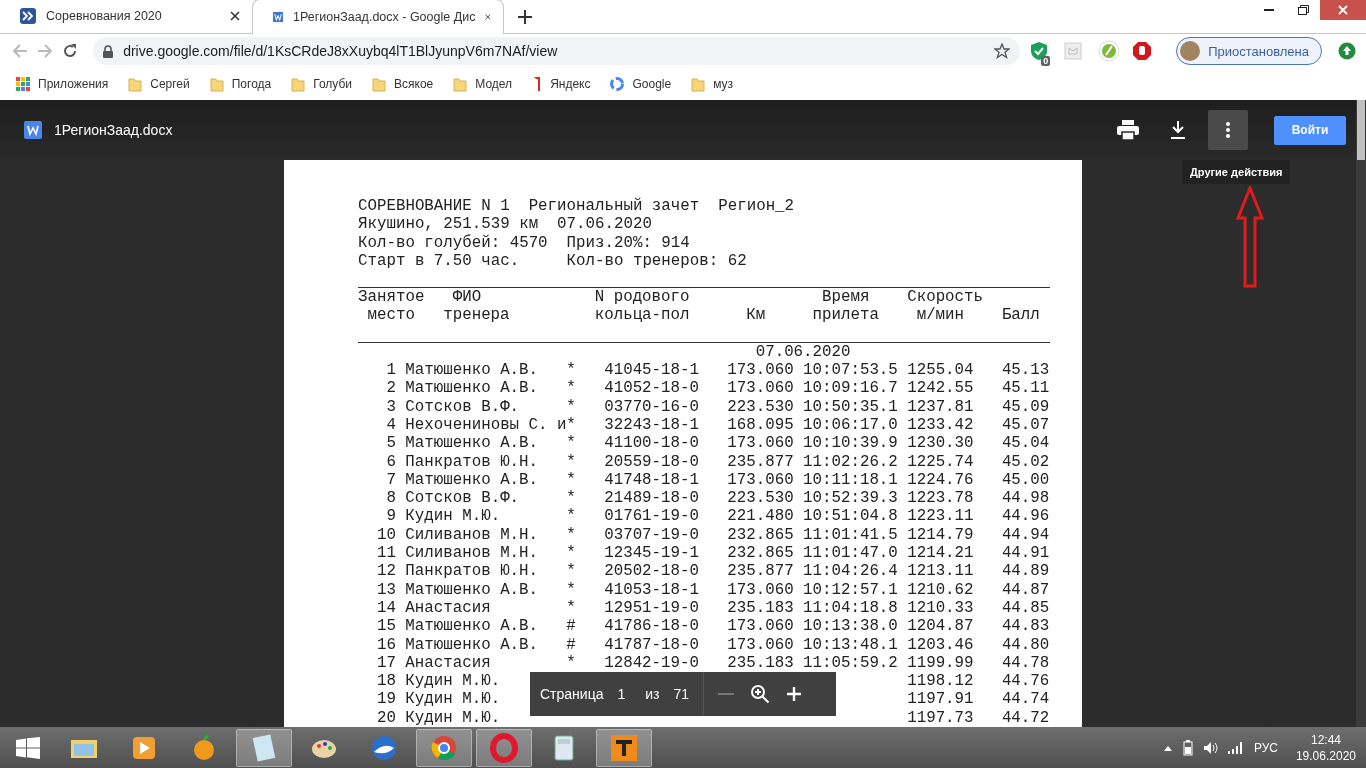  What do you see at coordinates (1025, 406) in the screenshot?
I see `table-cell: 45.09` at bounding box center [1025, 406].